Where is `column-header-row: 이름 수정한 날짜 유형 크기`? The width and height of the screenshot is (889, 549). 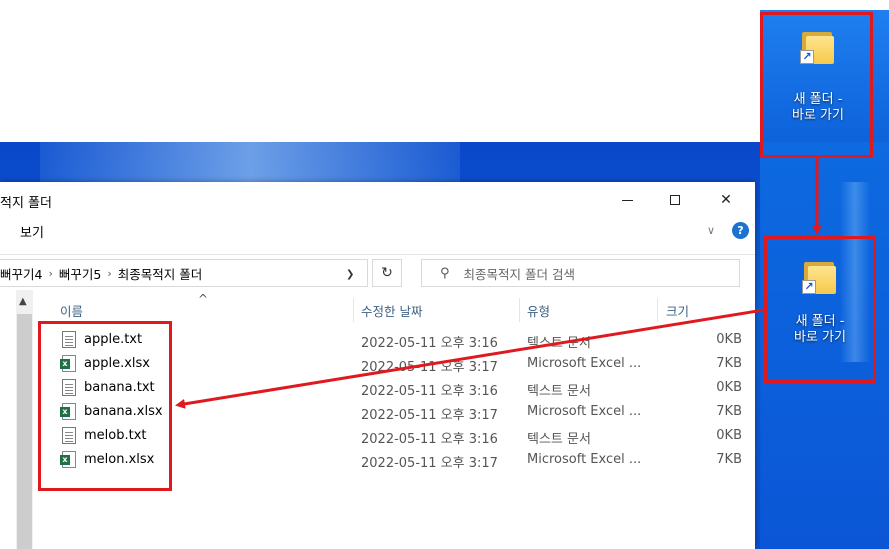 column-header-row: 이름 수정한 날짜 유형 크기 is located at coordinates (377, 310).